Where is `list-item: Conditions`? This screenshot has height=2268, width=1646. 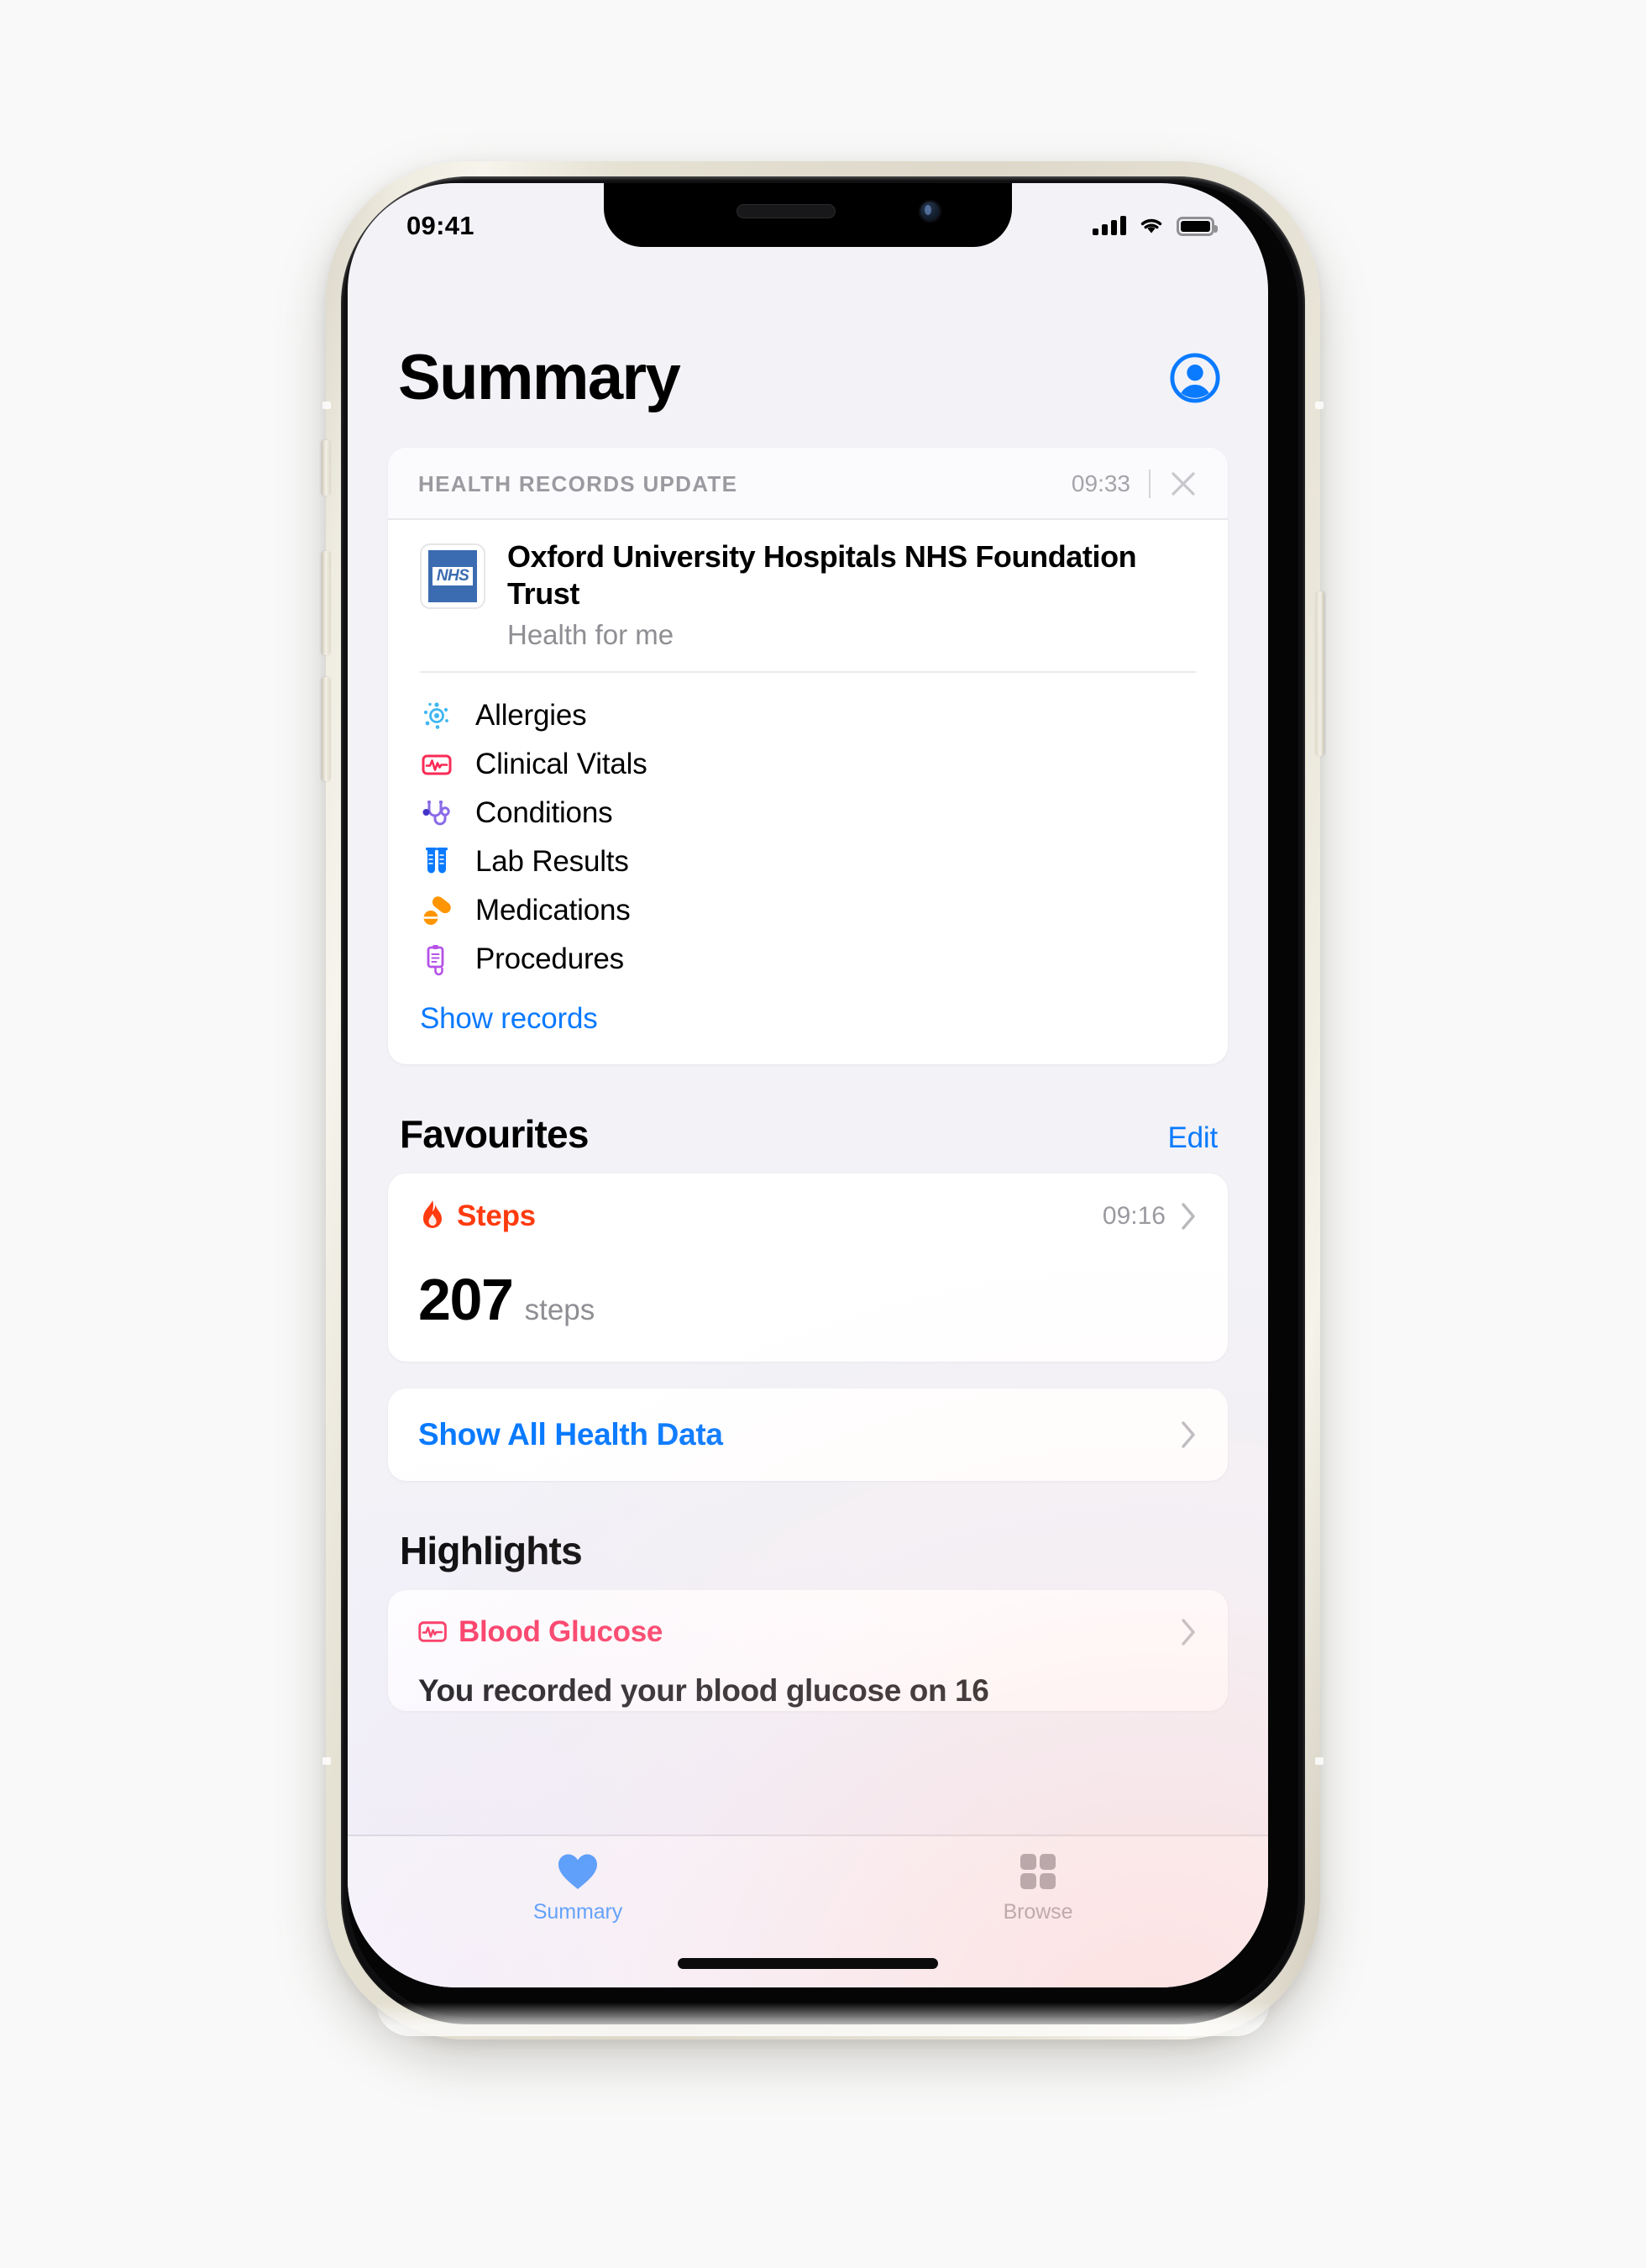 list-item: Conditions is located at coordinates (808, 813).